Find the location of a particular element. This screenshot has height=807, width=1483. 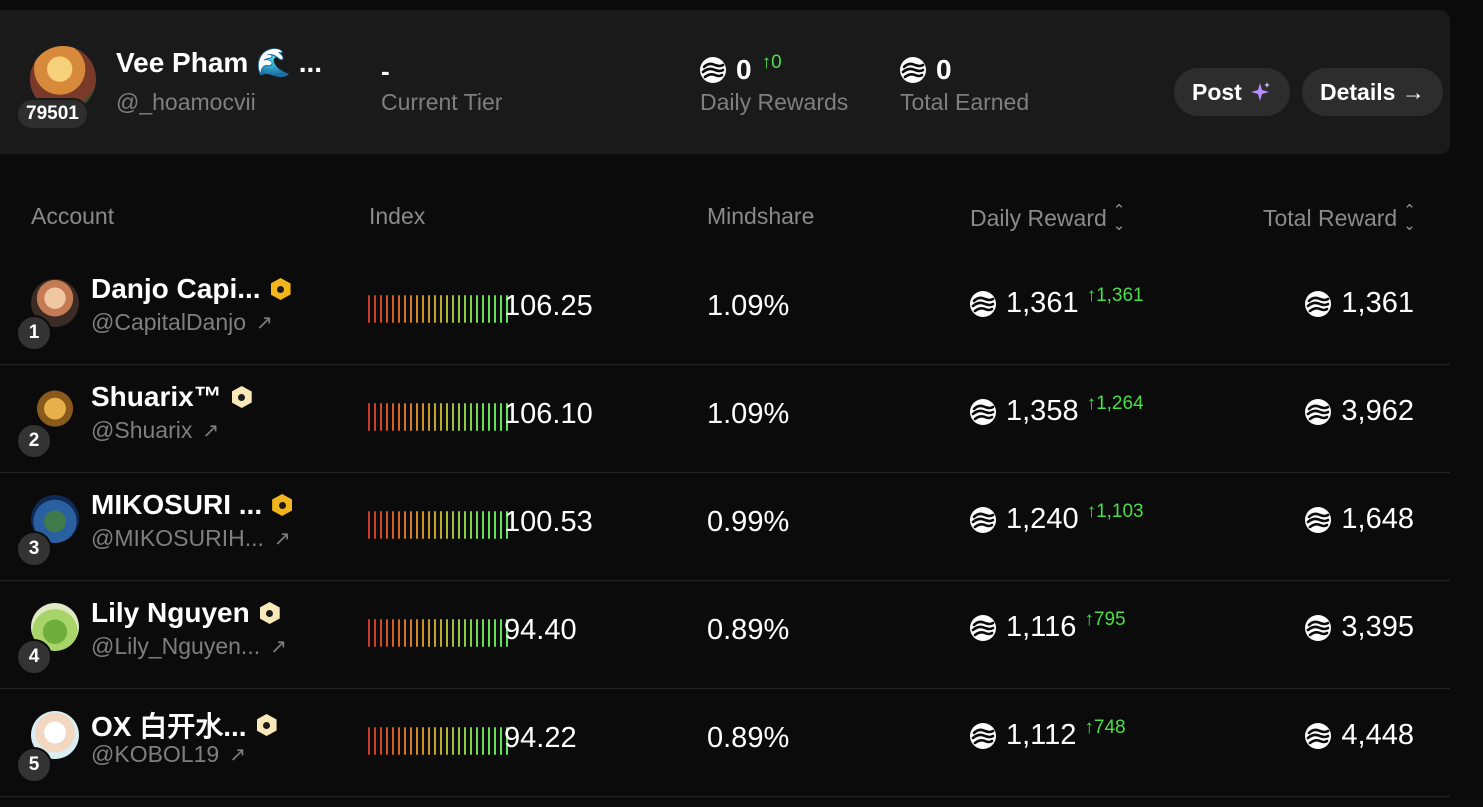

column-header-mindshare-label: Mindshare is located at coordinates (761, 216).